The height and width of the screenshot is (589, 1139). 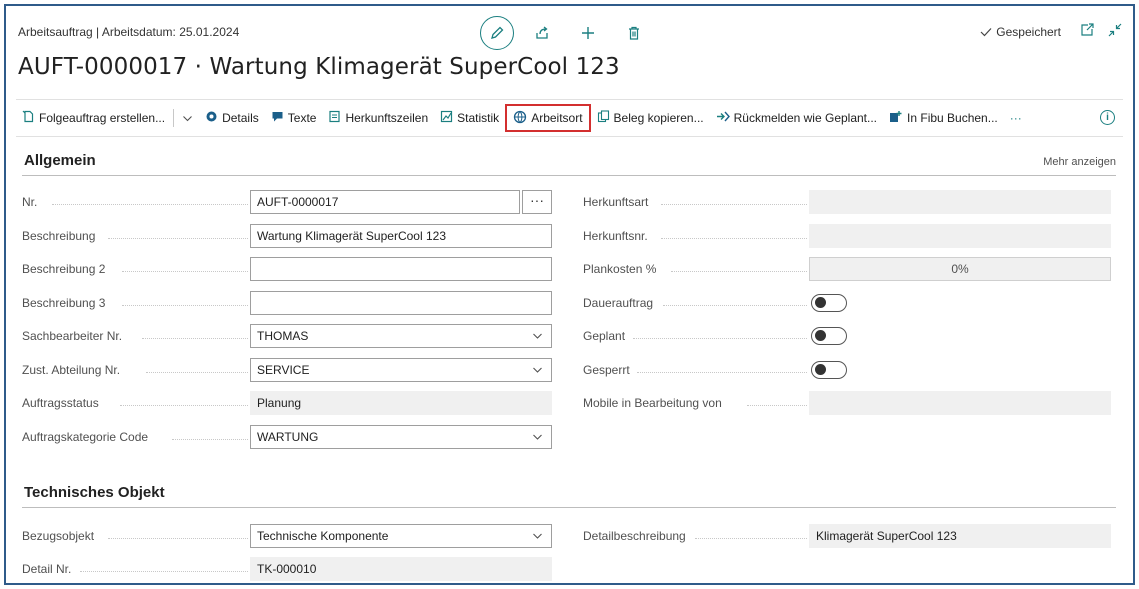 What do you see at coordinates (401, 370) in the screenshot?
I see `department-select: SERVICE` at bounding box center [401, 370].